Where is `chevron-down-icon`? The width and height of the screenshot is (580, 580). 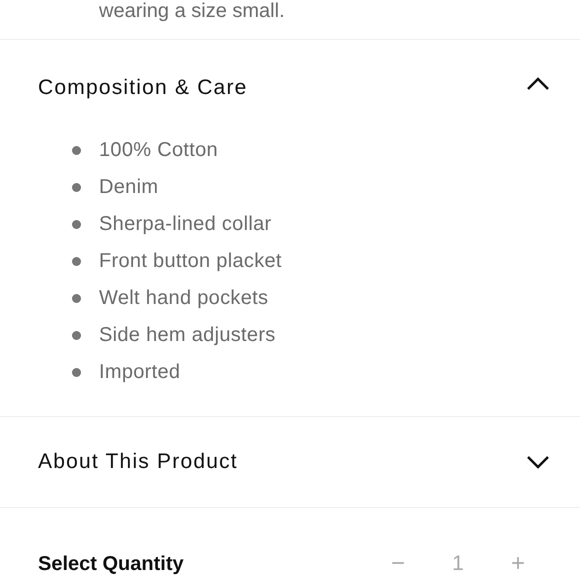 chevron-down-icon is located at coordinates (538, 462).